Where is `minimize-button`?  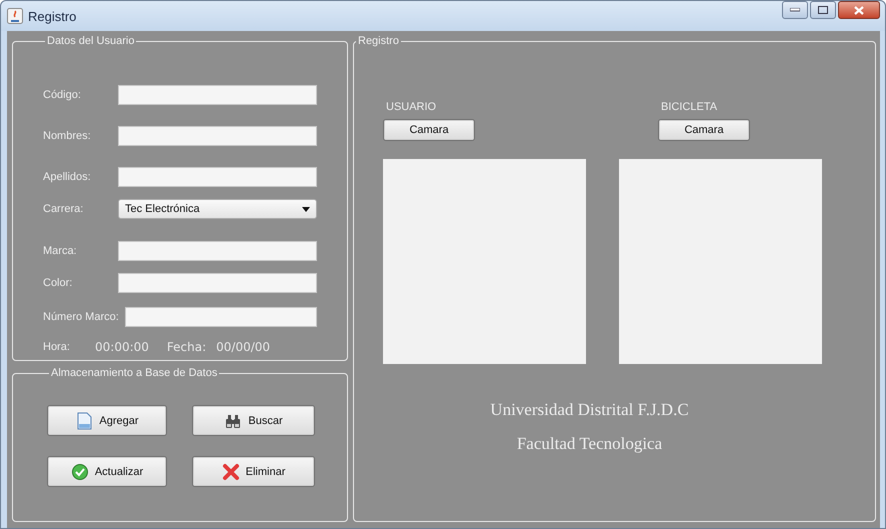 minimize-button is located at coordinates (795, 10).